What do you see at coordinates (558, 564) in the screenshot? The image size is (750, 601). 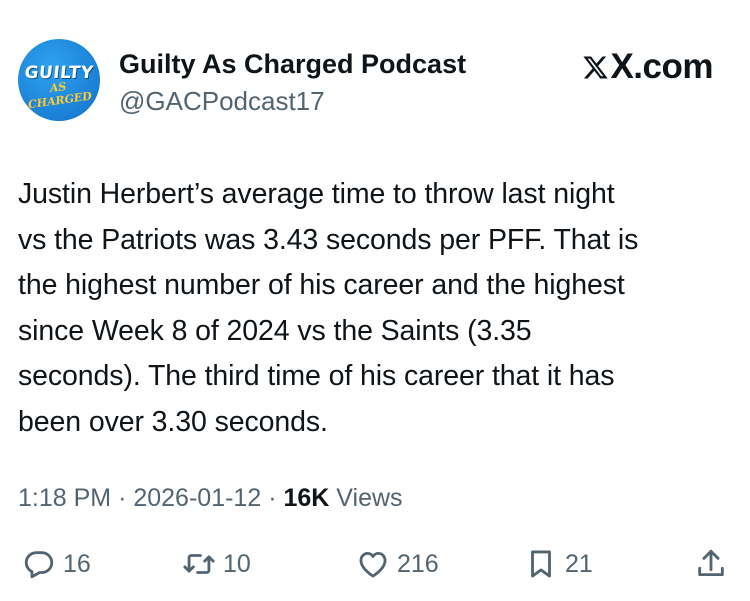 I see `bookmark-button: 21` at bounding box center [558, 564].